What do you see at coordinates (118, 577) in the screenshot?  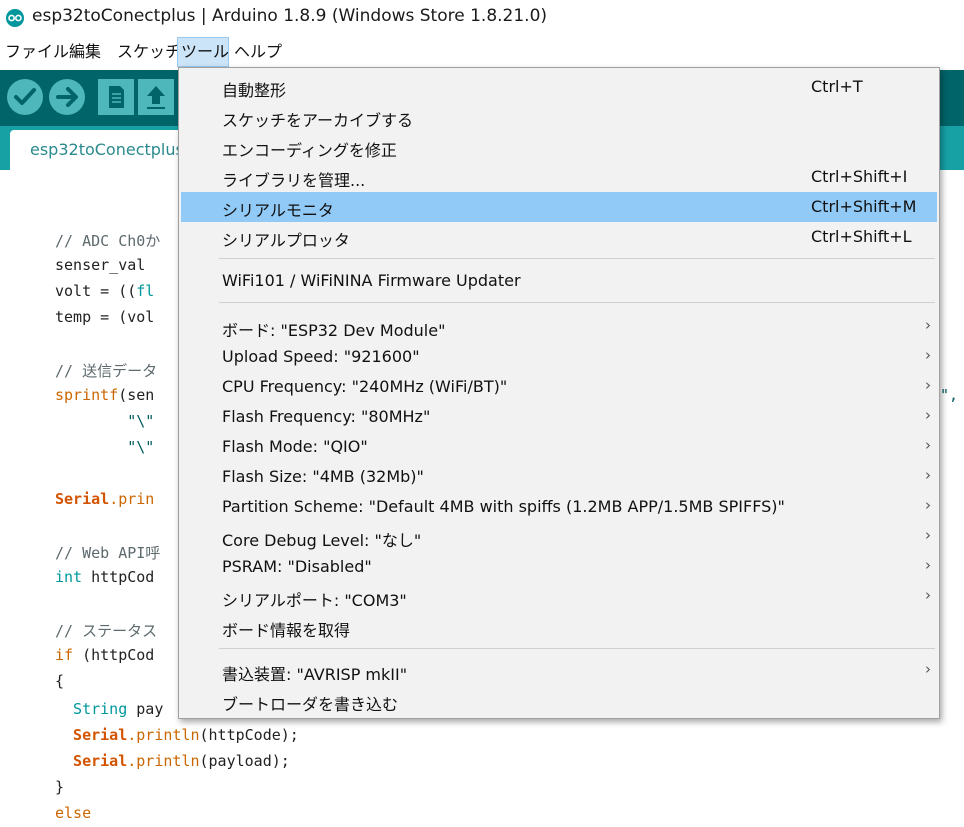 I see `code-text: httpCod` at bounding box center [118, 577].